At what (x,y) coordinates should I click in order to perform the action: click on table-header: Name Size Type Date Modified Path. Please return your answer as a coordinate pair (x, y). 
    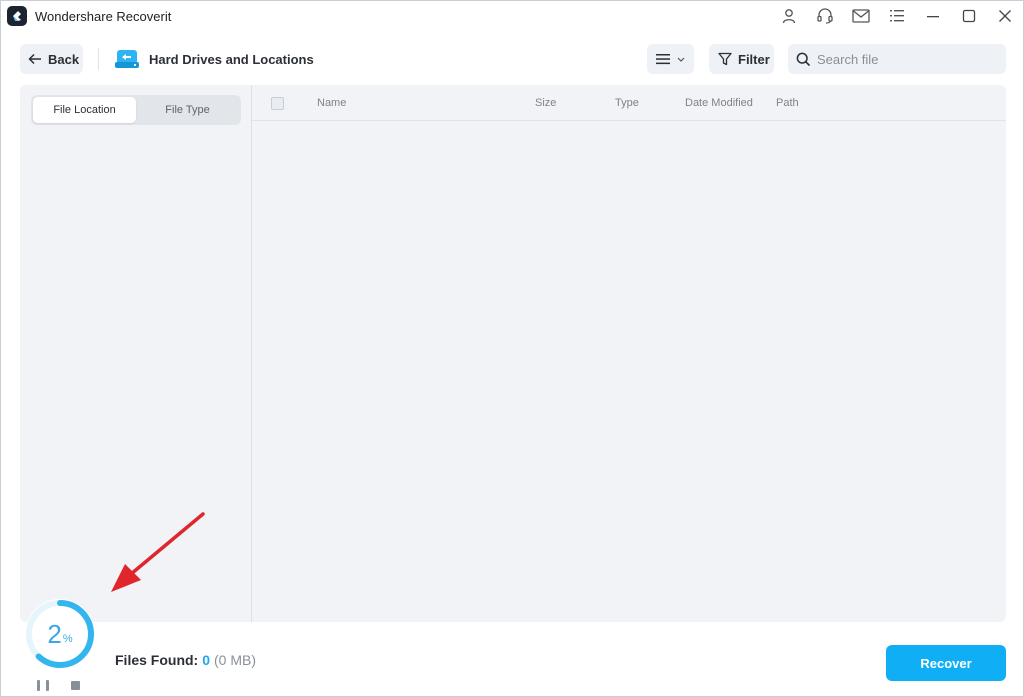
    Looking at the image, I should click on (629, 103).